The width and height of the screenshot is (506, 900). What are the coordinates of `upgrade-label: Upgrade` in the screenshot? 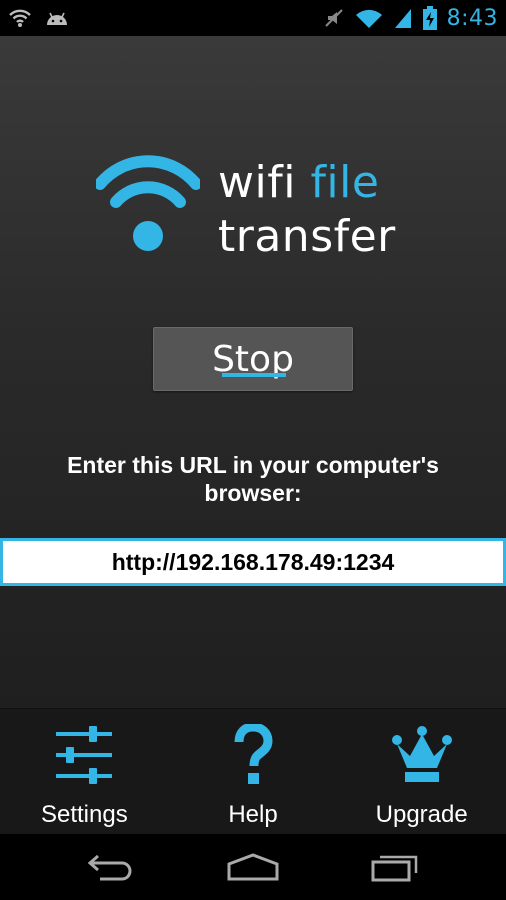 It's located at (421, 814).